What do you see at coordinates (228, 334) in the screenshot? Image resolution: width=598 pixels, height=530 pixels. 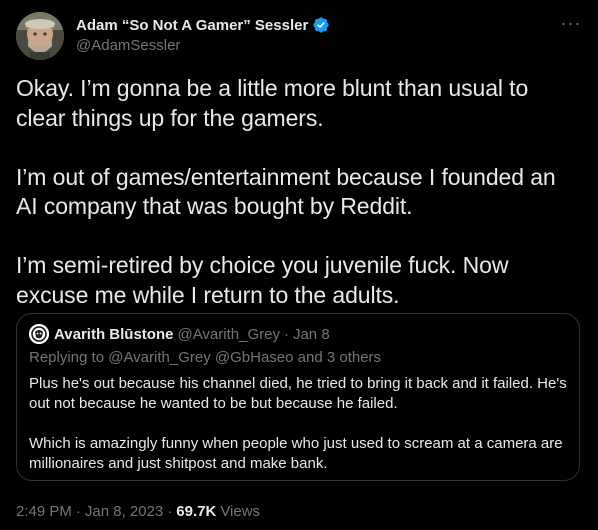 I see `quoted-handle: @Avarith_Grey` at bounding box center [228, 334].